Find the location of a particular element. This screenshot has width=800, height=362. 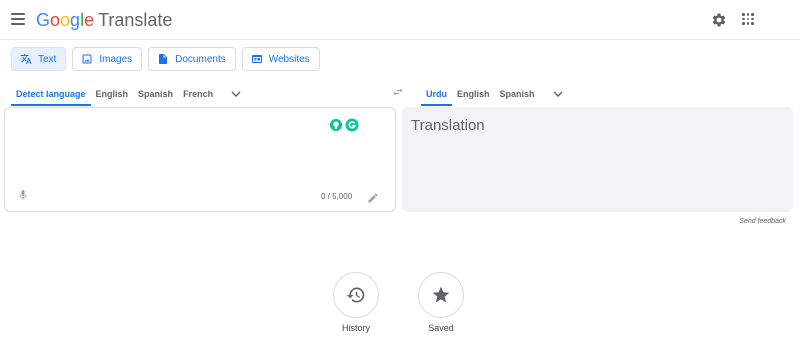

website-icon is located at coordinates (256, 59).